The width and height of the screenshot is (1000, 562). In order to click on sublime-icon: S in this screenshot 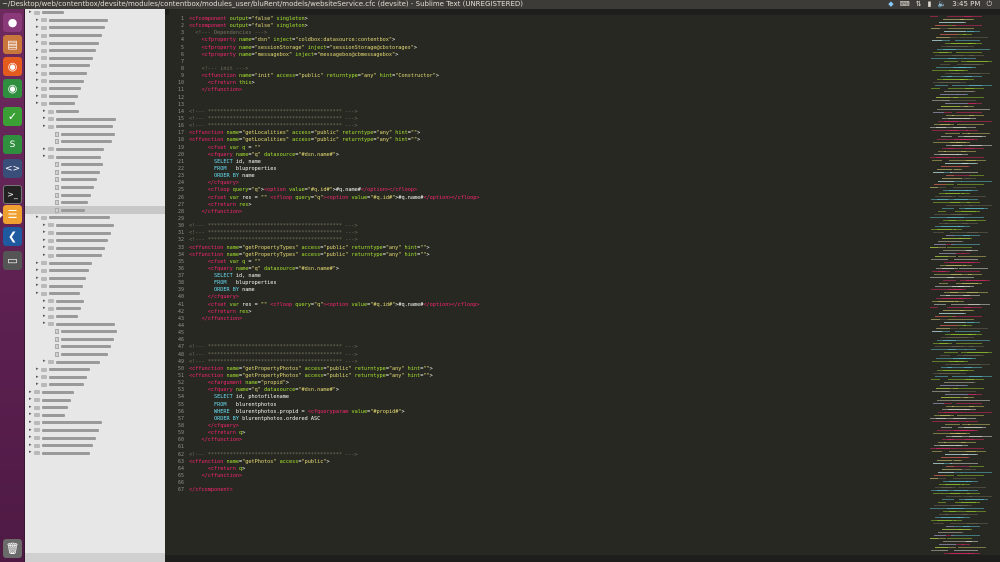, I will do `click(12, 144)`.